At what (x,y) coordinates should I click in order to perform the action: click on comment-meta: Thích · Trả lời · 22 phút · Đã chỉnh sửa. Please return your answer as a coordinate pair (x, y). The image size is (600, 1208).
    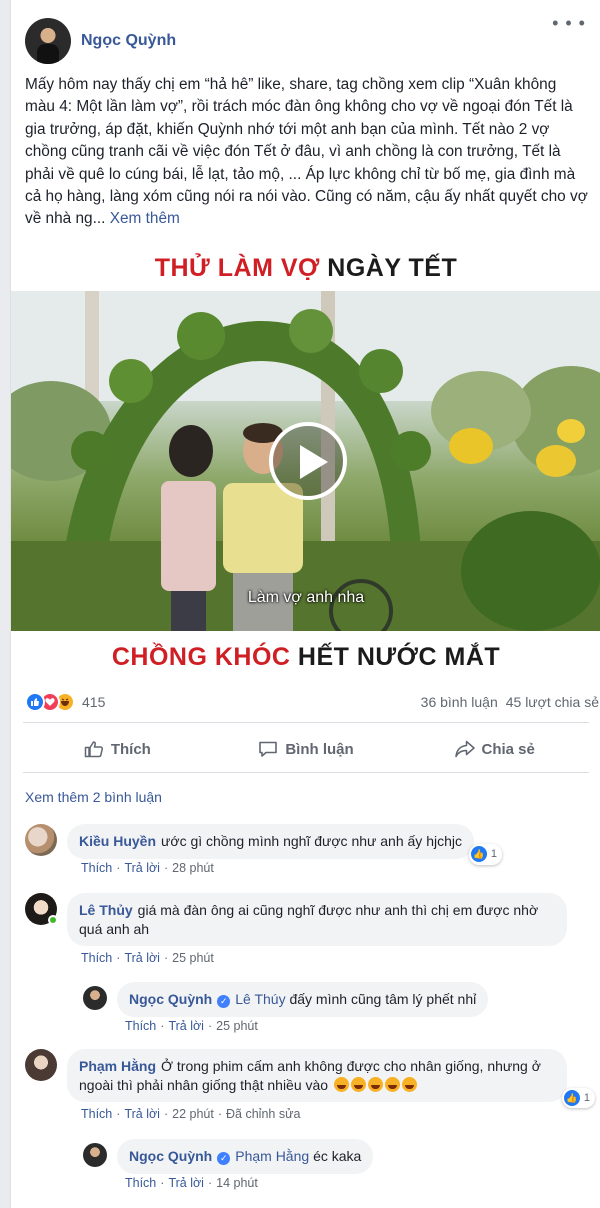
    Looking at the image, I should click on (191, 1114).